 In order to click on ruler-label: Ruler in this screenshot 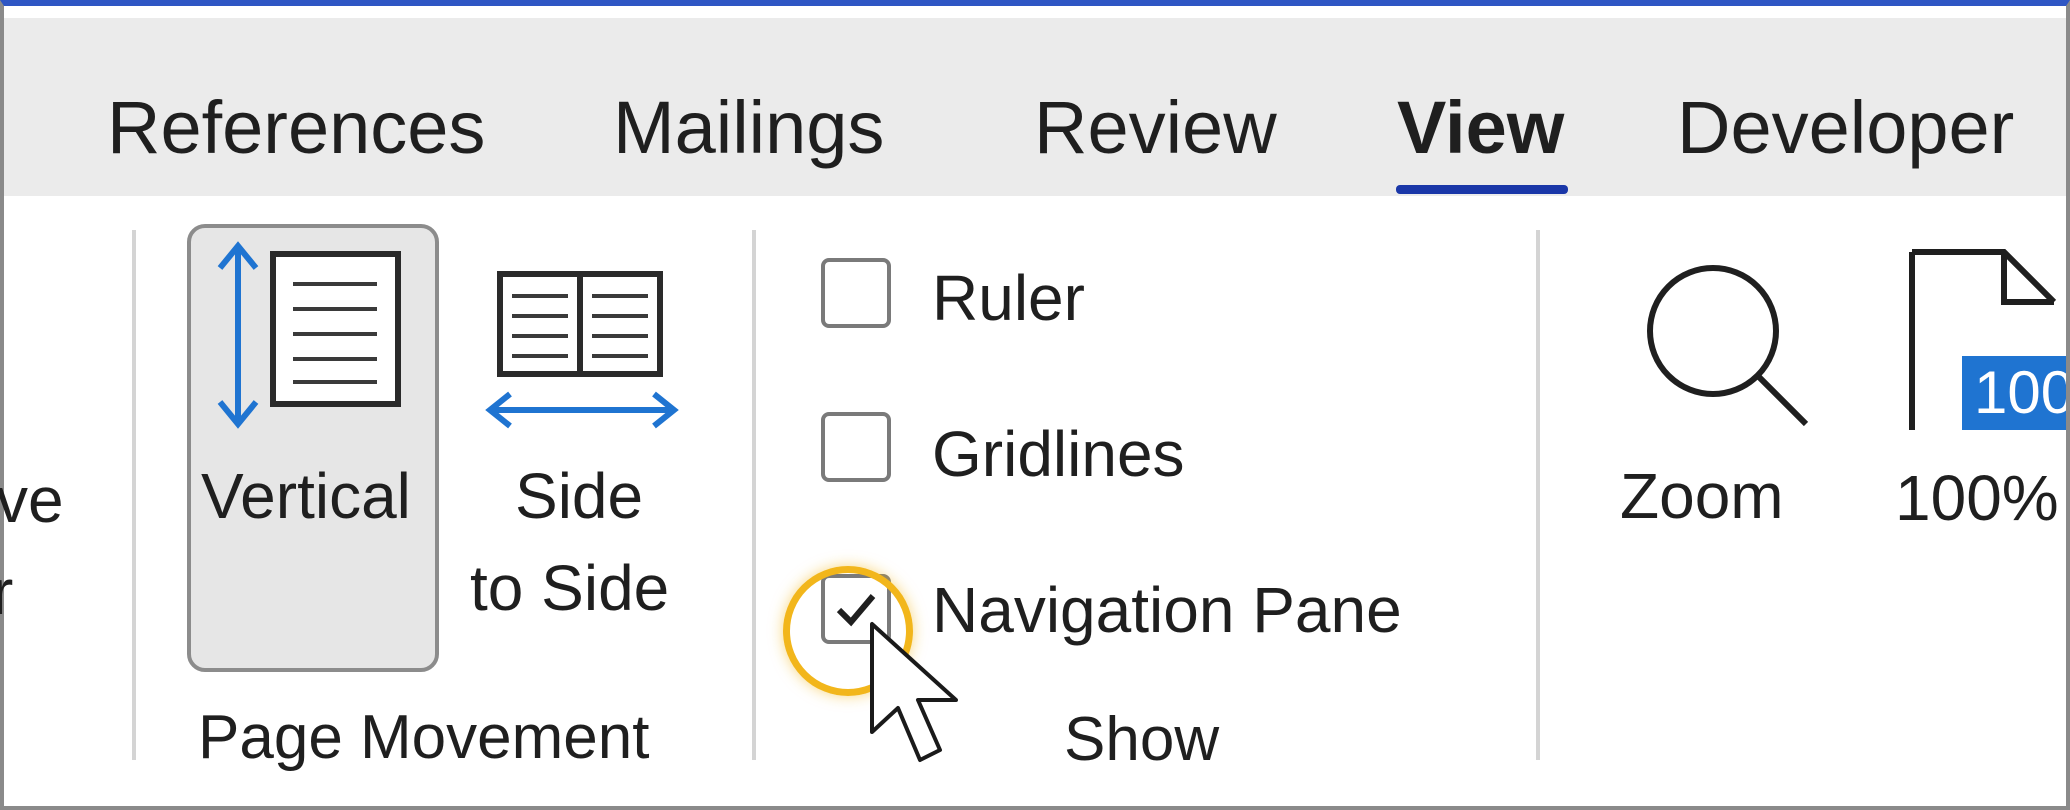, I will do `click(1008, 298)`.